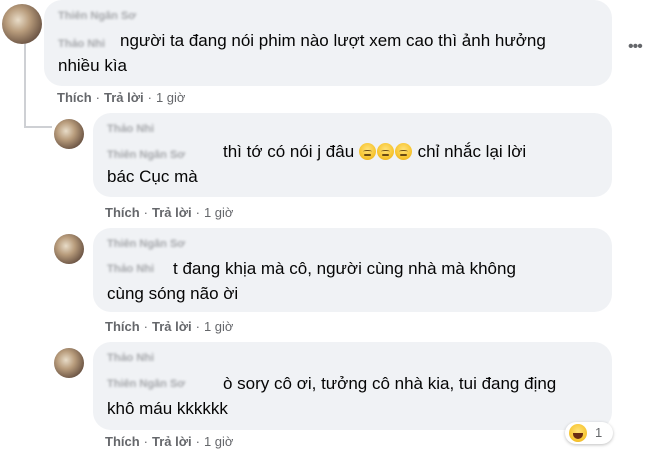  What do you see at coordinates (92, 65) in the screenshot?
I see `comment-text: nhiều kìa` at bounding box center [92, 65].